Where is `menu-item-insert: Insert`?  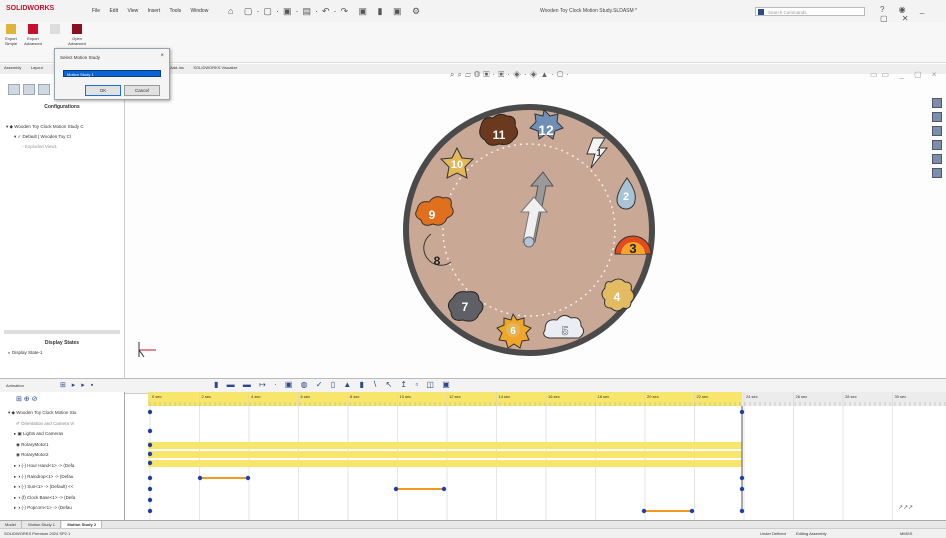 menu-item-insert: Insert is located at coordinates (154, 11).